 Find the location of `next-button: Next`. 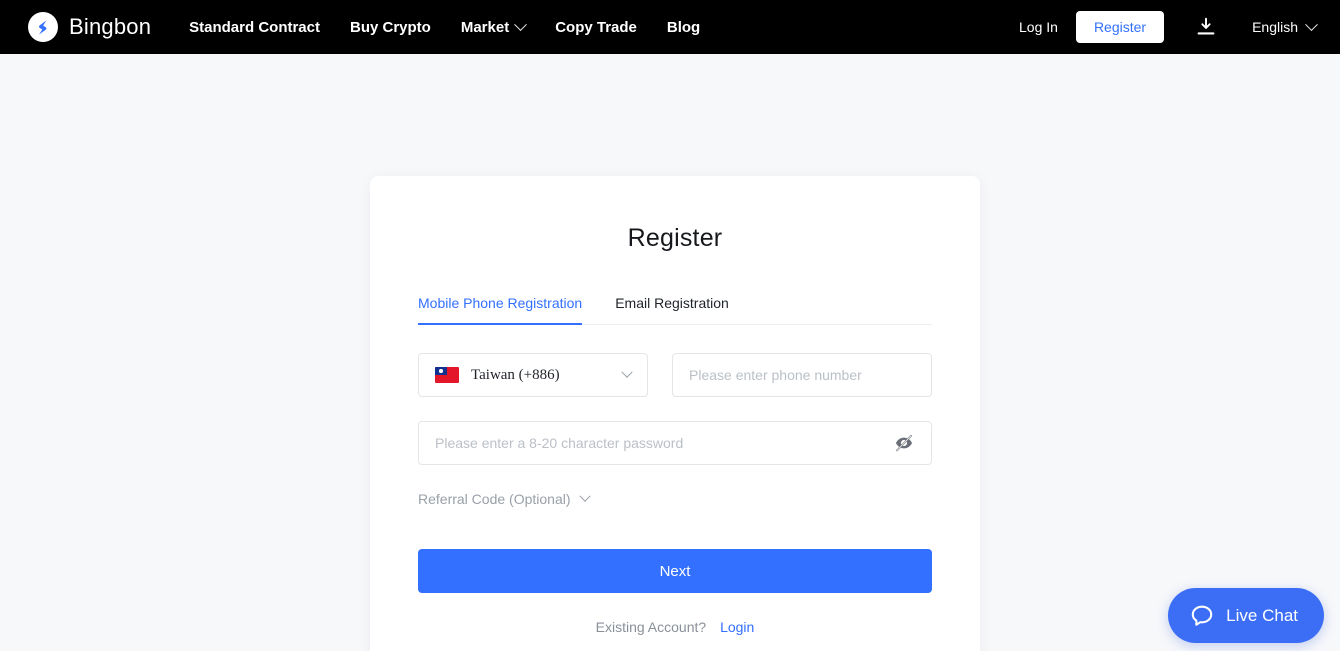

next-button: Next is located at coordinates (675, 571).